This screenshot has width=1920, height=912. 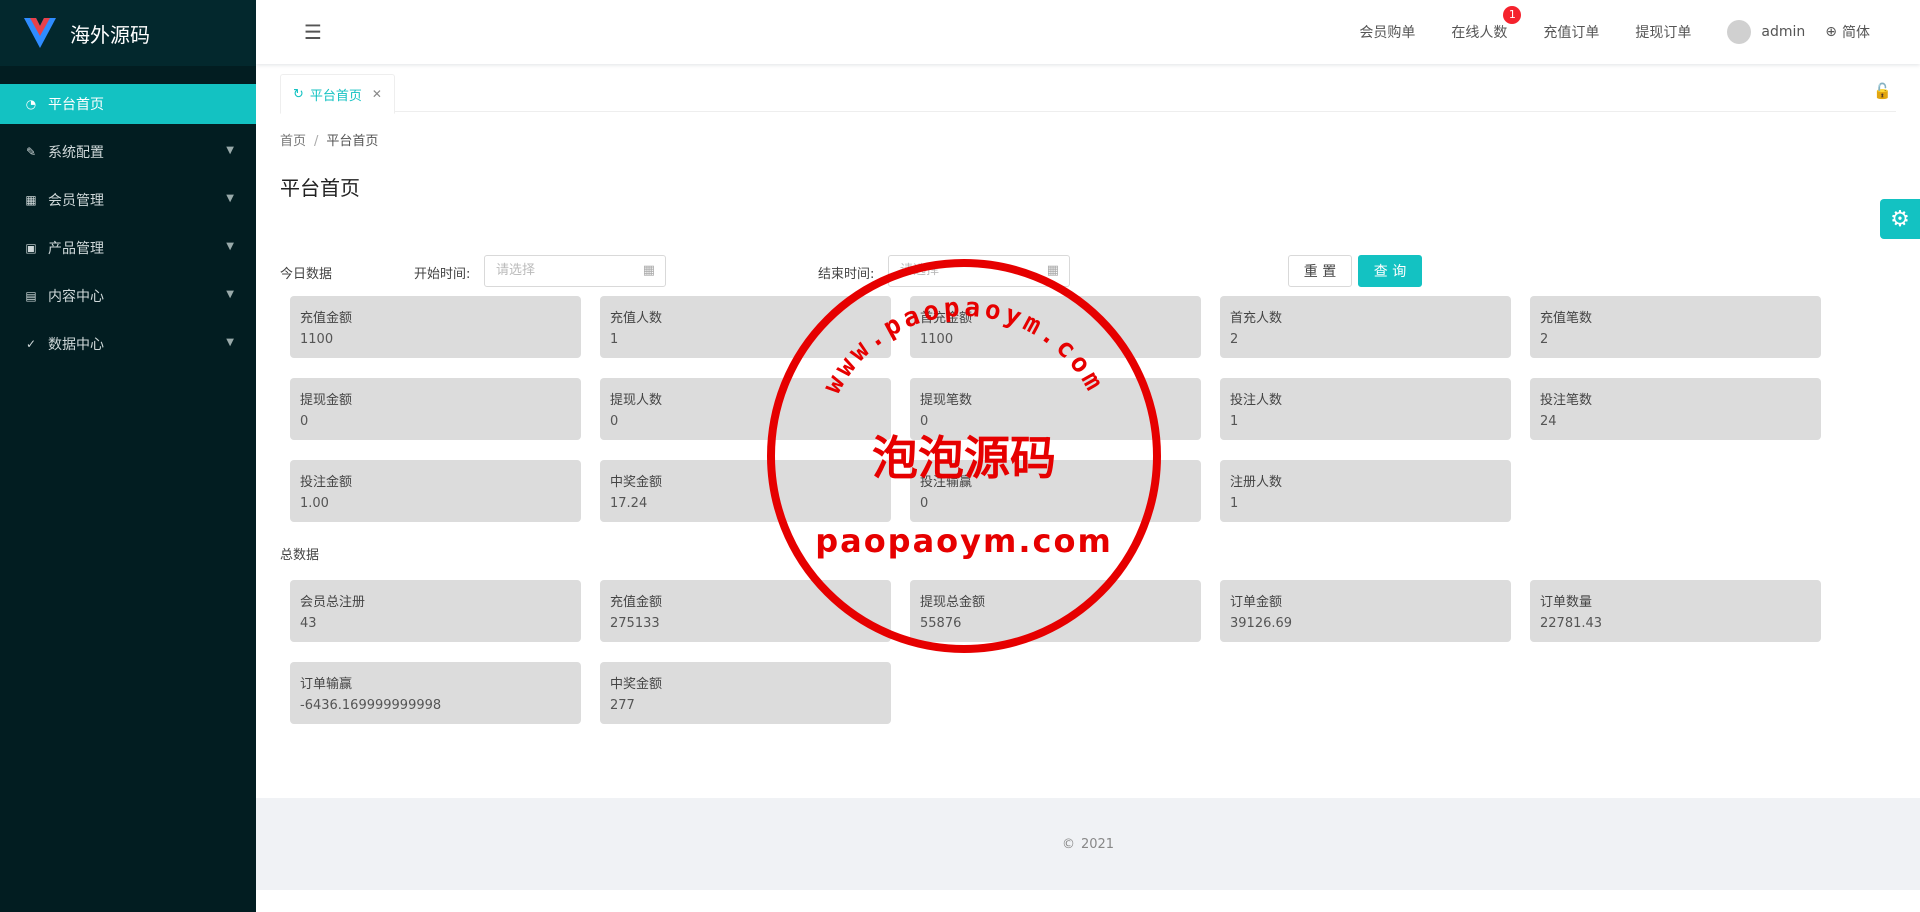 I want to click on stat-card: 提现总金额 55876, so click(x=1055, y=611).